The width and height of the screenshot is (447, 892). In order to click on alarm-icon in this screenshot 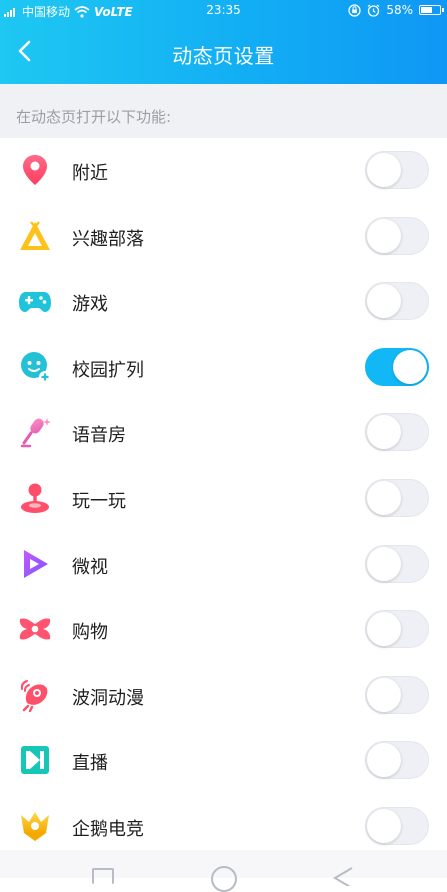, I will do `click(373, 10)`.